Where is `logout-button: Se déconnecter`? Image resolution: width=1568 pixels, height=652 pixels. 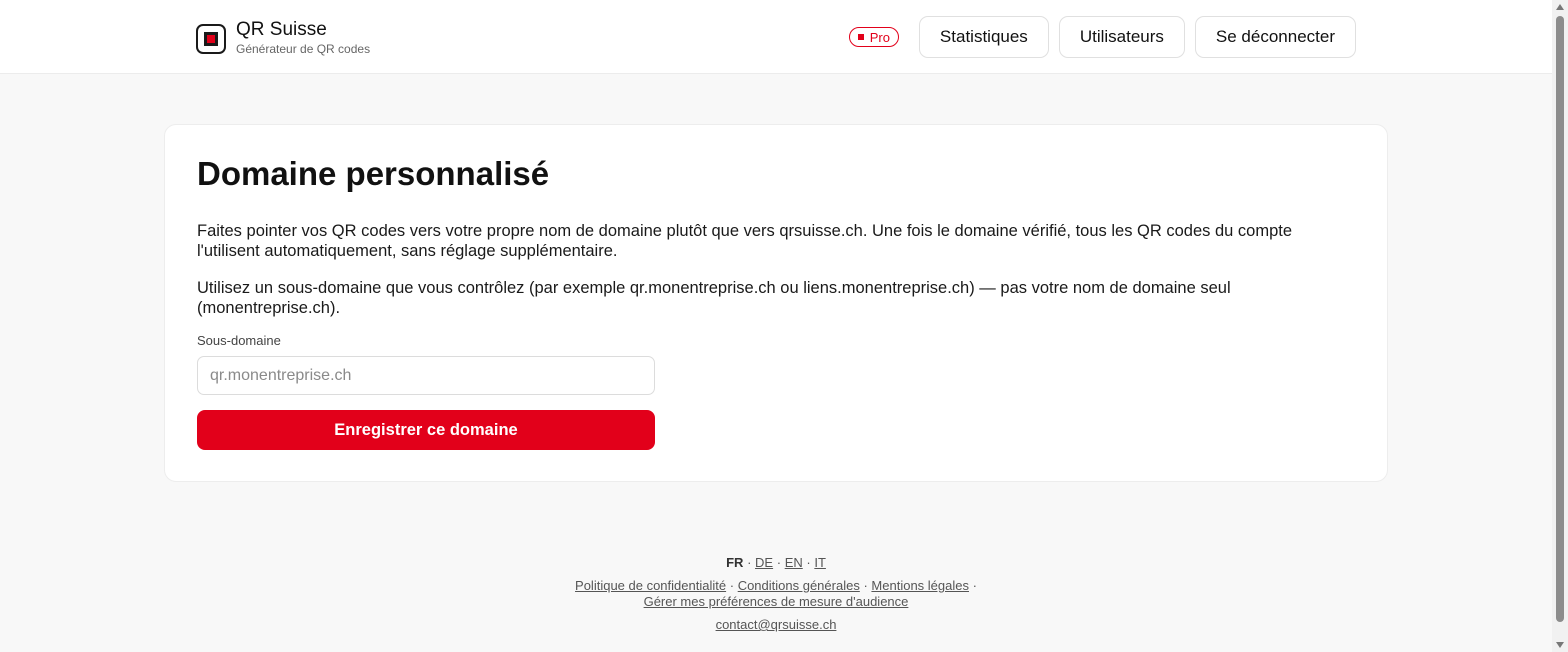 logout-button: Se déconnecter is located at coordinates (1275, 37).